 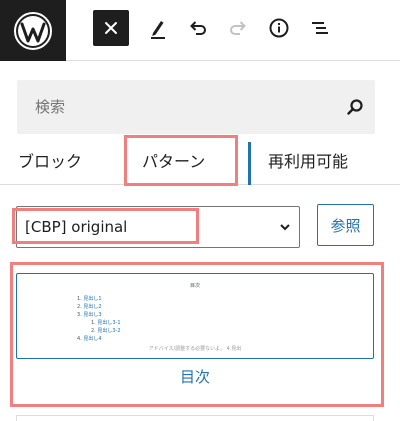 I want to click on undo-icon, so click(x=198, y=28).